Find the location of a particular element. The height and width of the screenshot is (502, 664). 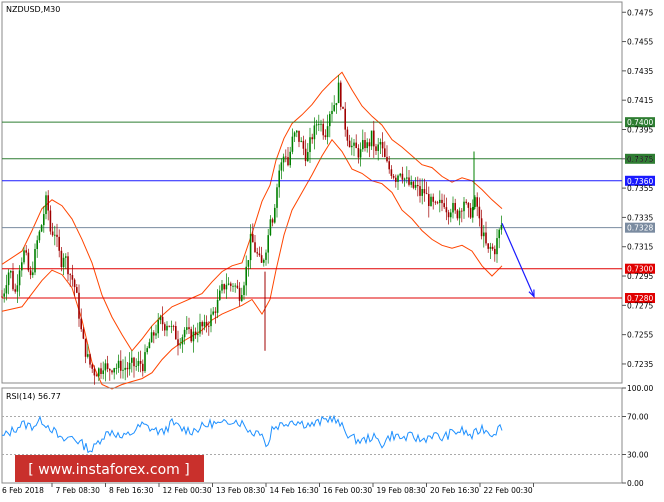

price-tick-label: 0.7395 is located at coordinates (640, 129).